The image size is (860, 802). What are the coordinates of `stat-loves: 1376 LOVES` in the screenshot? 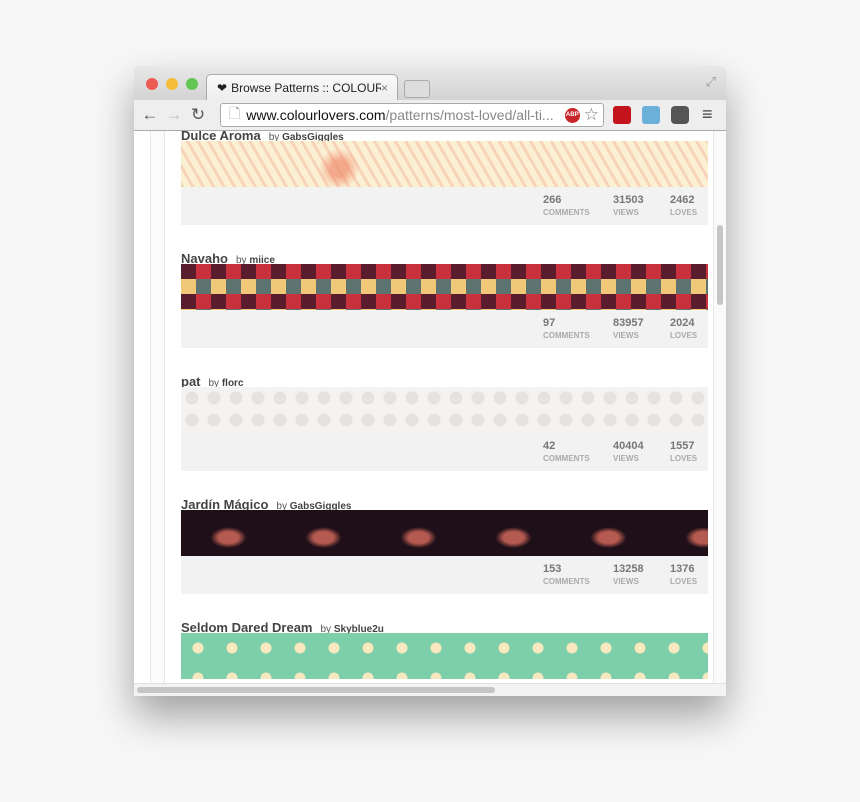 It's located at (684, 574).